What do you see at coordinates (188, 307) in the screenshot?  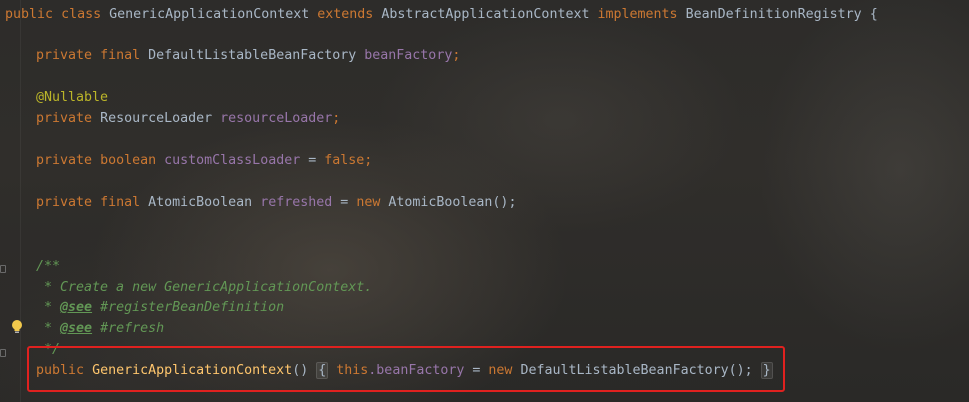 I see `javadoc-ref: #registerBeanDefinition` at bounding box center [188, 307].